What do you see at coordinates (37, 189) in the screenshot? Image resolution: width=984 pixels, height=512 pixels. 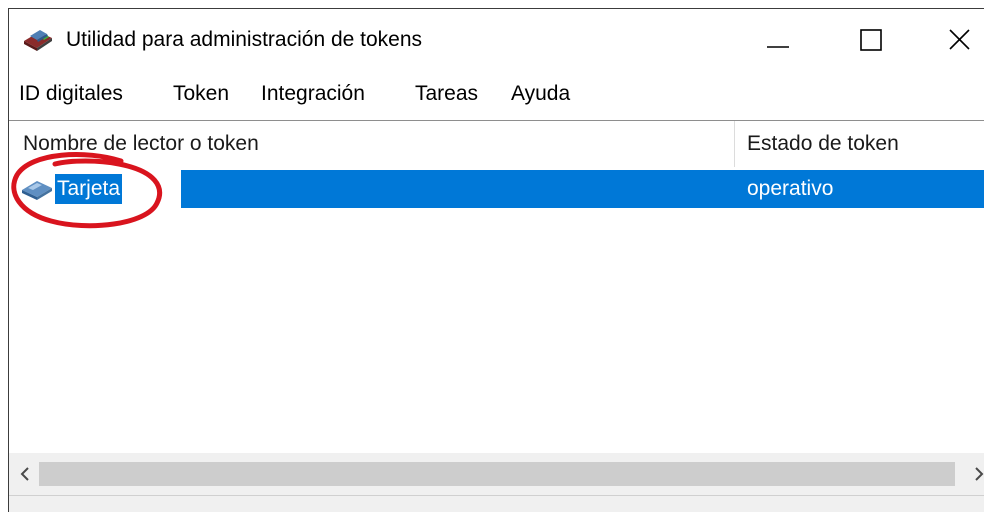 I see `smart-card-icon` at bounding box center [37, 189].